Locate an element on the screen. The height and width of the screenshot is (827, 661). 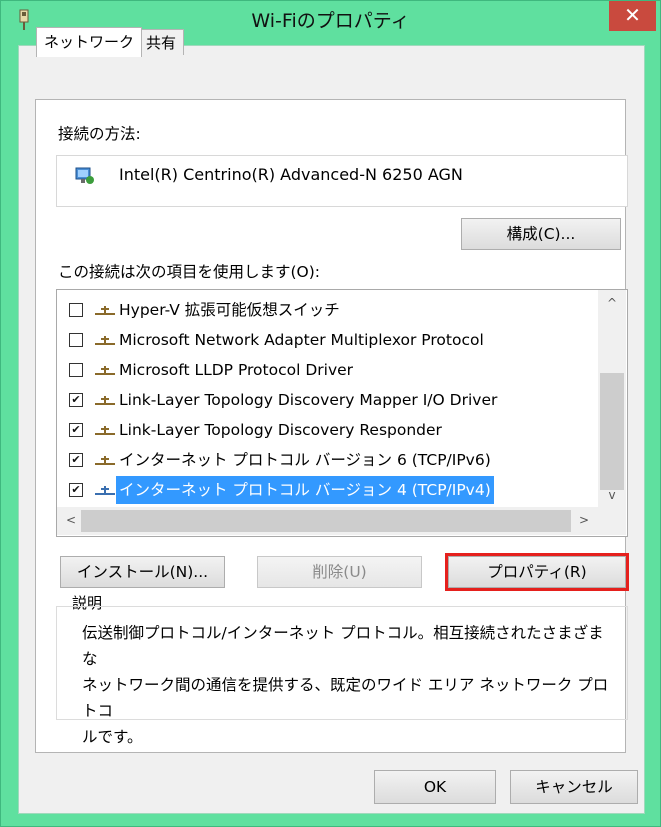
adapter-name: Intel(R) Centrino(R) Advanced-N 6250 AGN is located at coordinates (291, 174).